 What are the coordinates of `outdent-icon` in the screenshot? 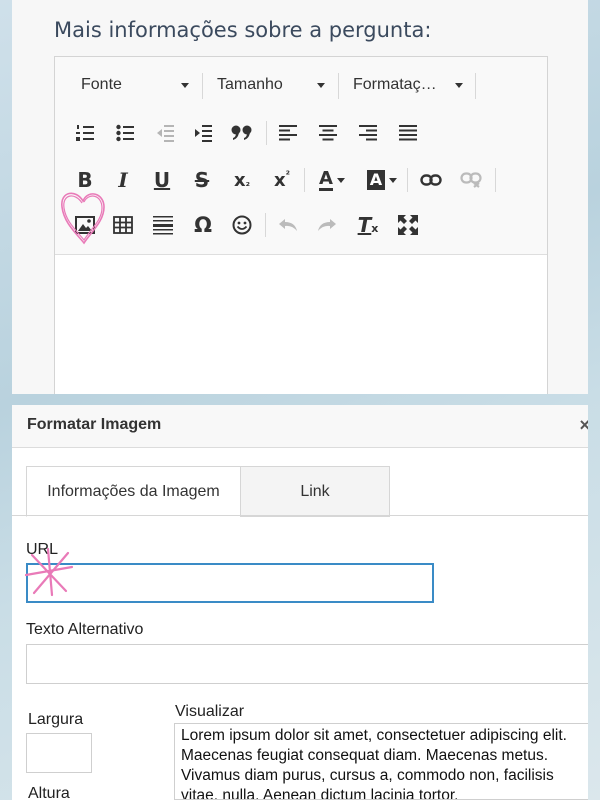 It's located at (165, 133).